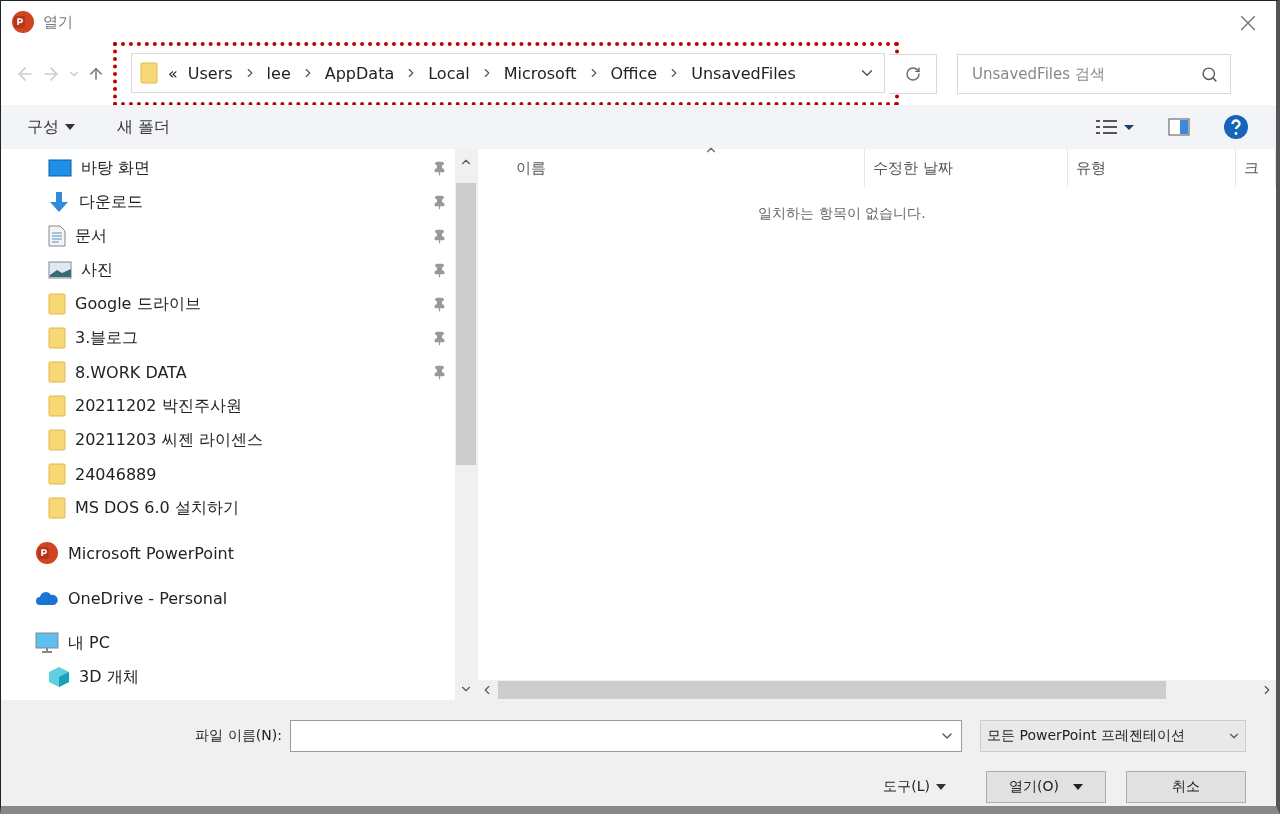 The width and height of the screenshot is (1280, 814). What do you see at coordinates (58, 22) in the screenshot?
I see `window-title: 열기` at bounding box center [58, 22].